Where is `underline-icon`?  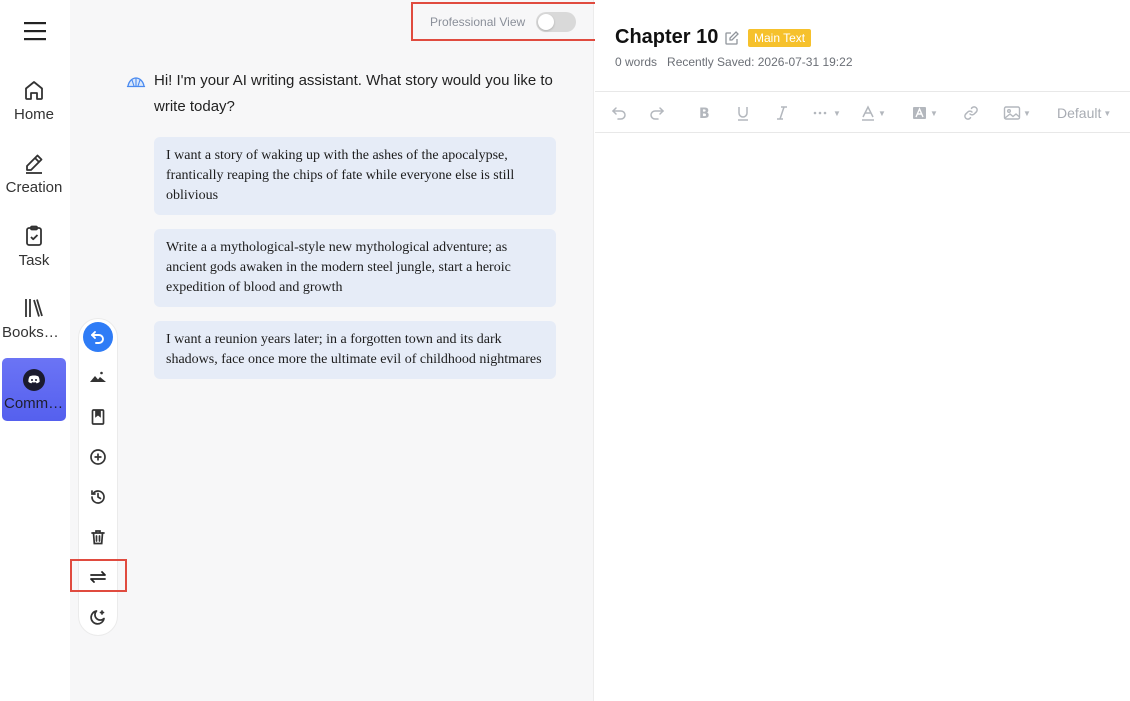 underline-icon is located at coordinates (743, 113).